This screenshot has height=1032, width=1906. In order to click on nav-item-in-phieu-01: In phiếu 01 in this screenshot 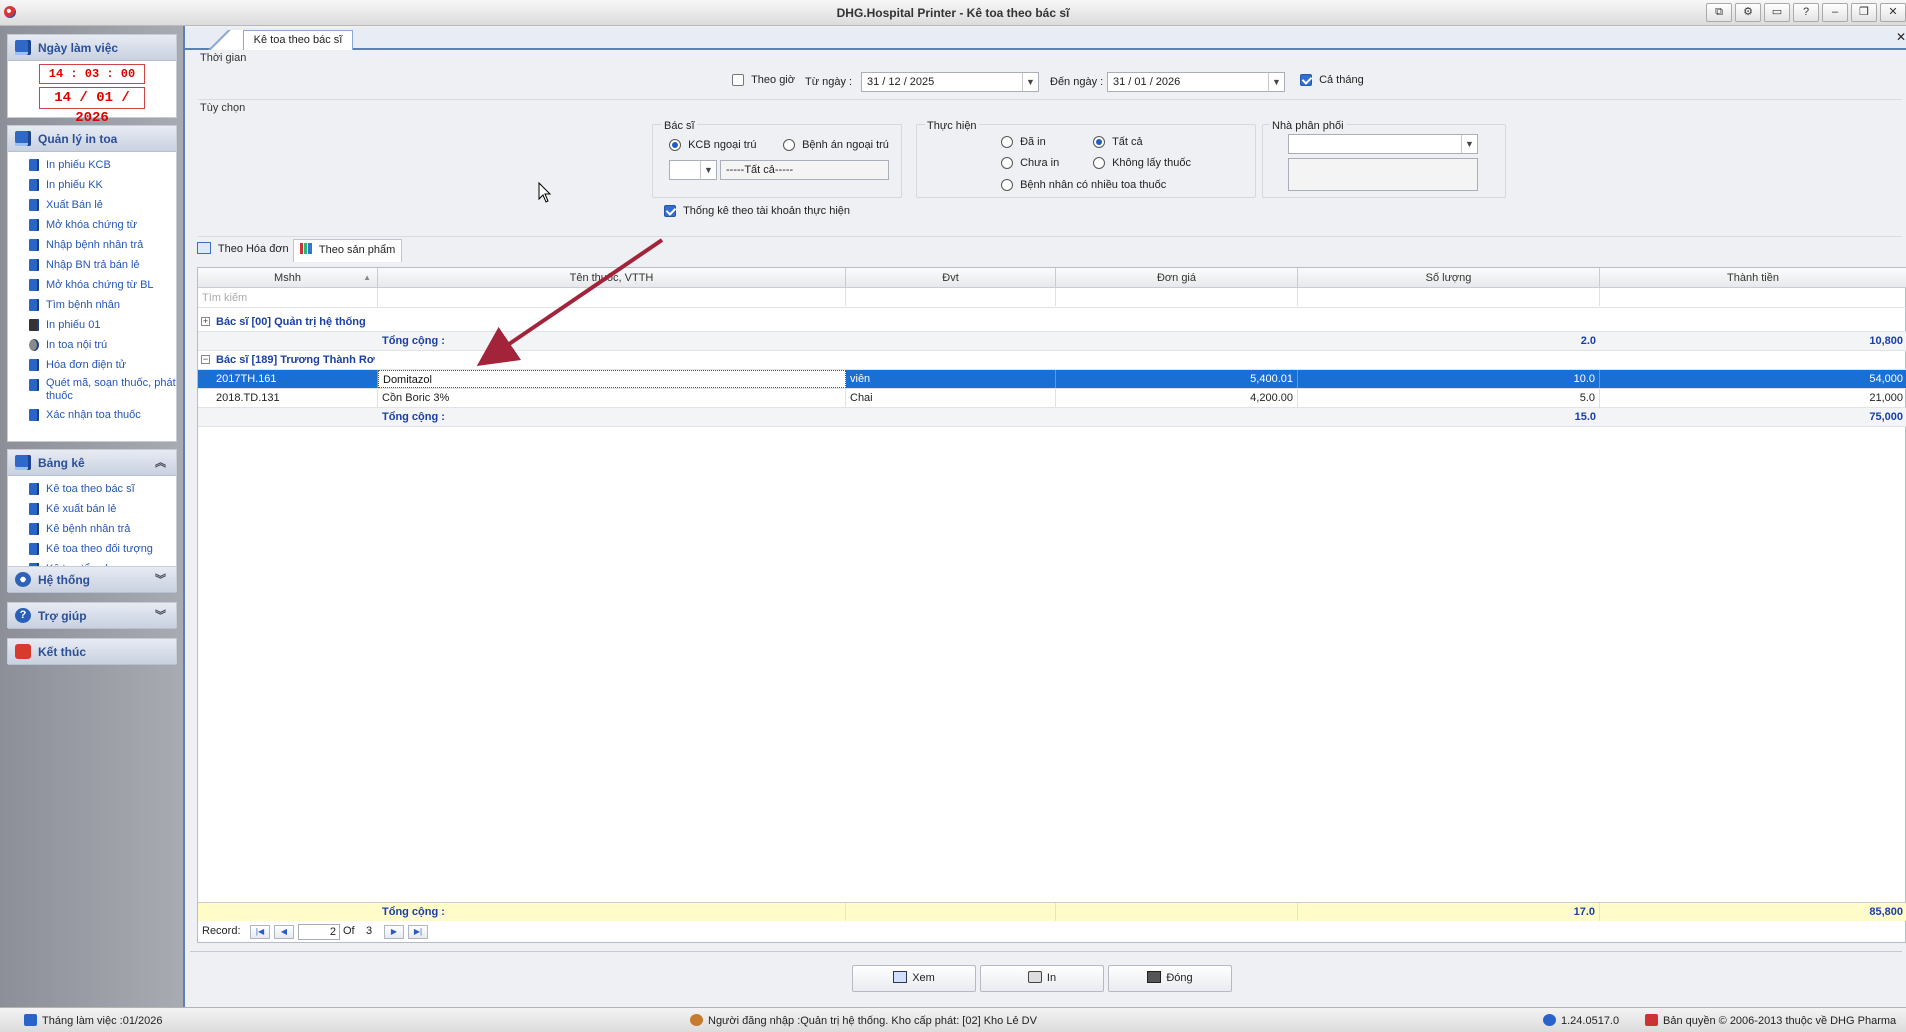, I will do `click(92, 325)`.